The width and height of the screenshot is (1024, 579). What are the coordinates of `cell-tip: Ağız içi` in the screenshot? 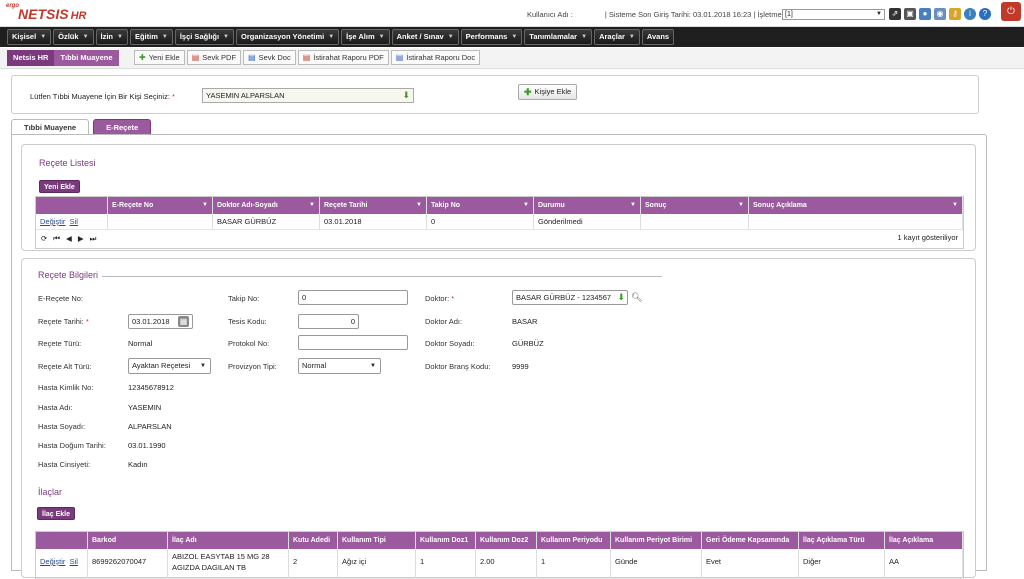 It's located at (377, 563).